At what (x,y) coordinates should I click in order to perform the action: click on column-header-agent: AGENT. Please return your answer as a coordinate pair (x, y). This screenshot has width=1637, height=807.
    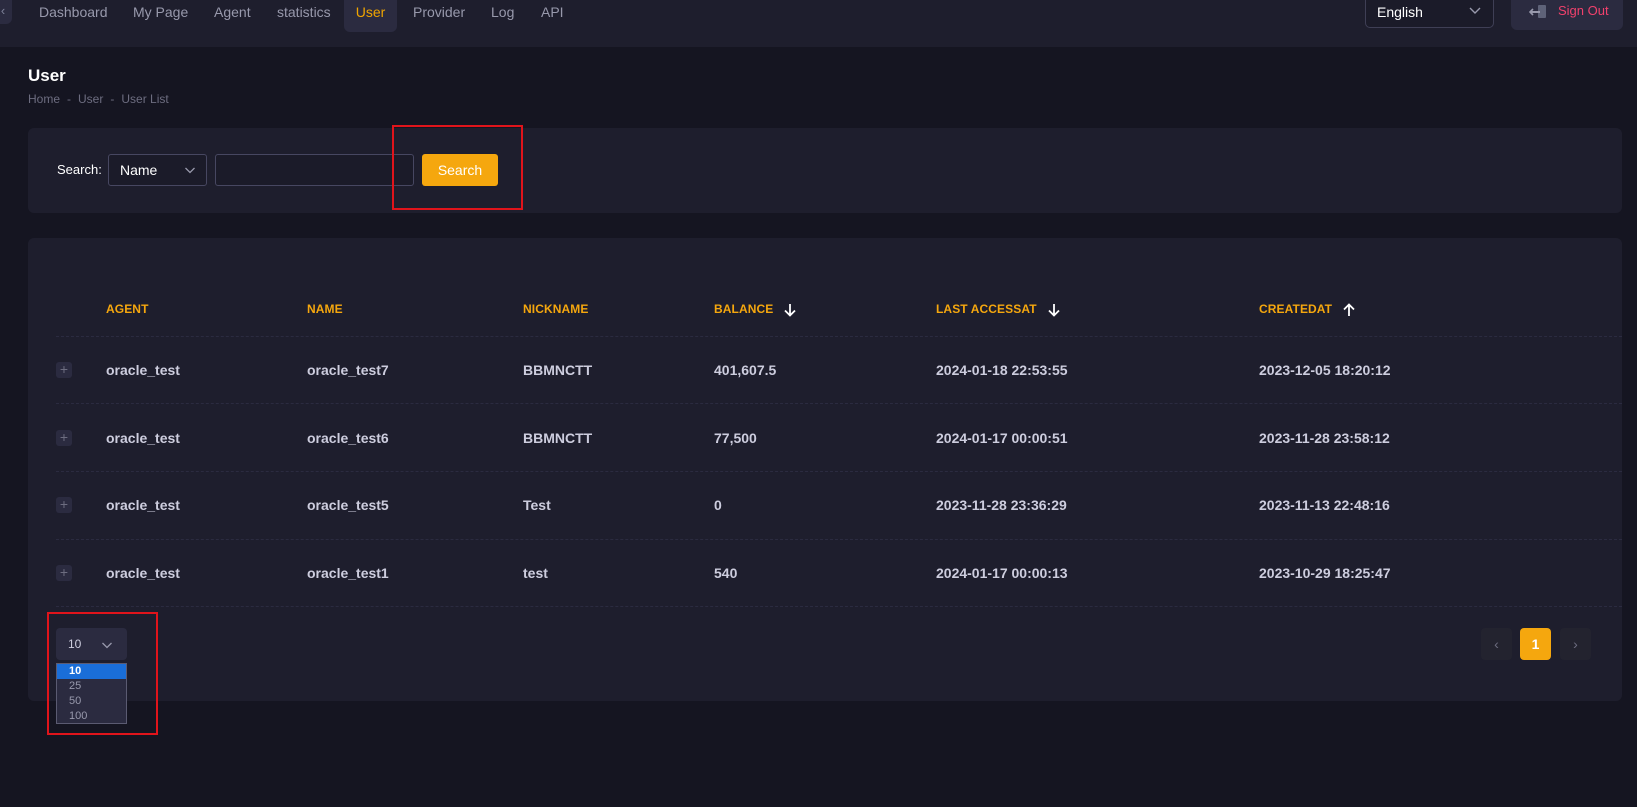
    Looking at the image, I should click on (127, 309).